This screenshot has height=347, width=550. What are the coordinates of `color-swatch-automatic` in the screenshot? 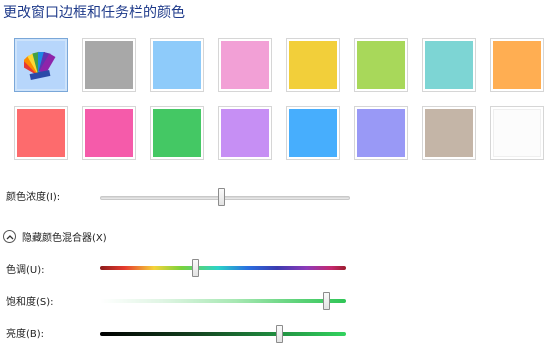 It's located at (41, 65).